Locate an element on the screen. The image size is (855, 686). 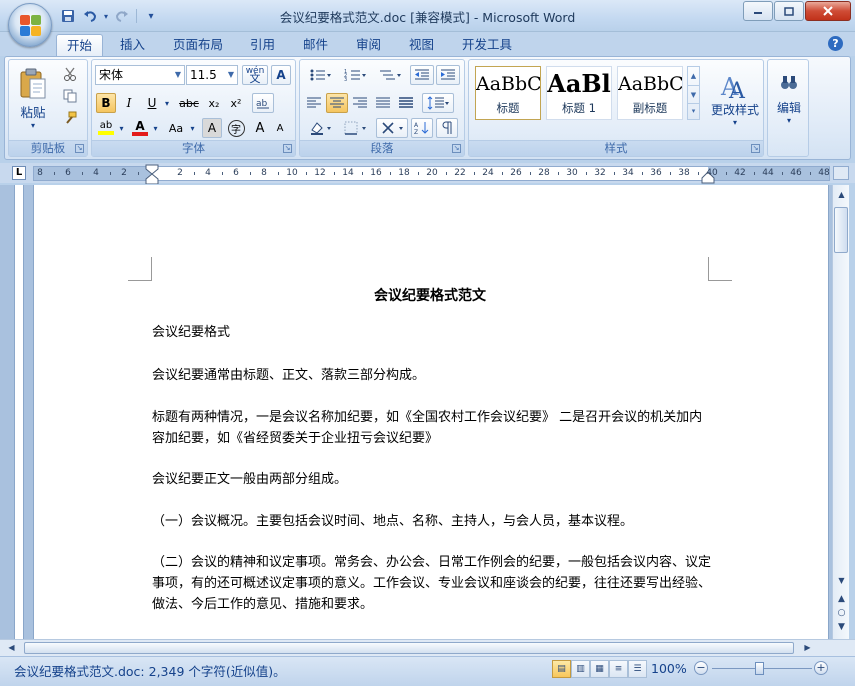
styles-gallery-scroll: ▲ ▼ ▾ is located at coordinates (693, 93).